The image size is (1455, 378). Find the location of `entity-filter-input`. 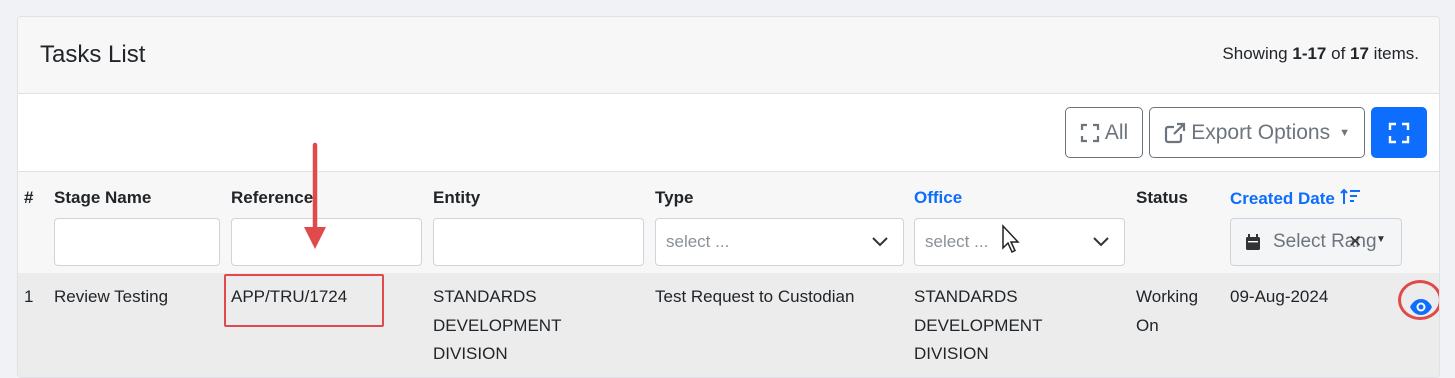

entity-filter-input is located at coordinates (538, 242).